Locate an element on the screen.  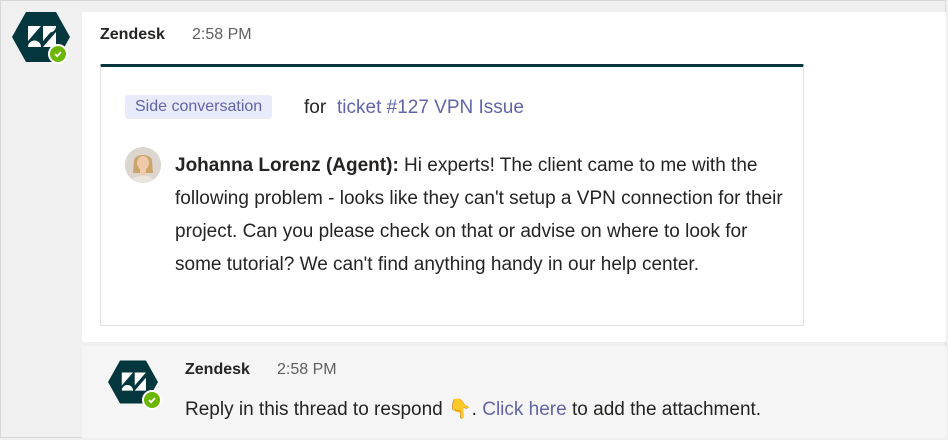
point-down-emoji-icon: 👇 is located at coordinates (460, 409).